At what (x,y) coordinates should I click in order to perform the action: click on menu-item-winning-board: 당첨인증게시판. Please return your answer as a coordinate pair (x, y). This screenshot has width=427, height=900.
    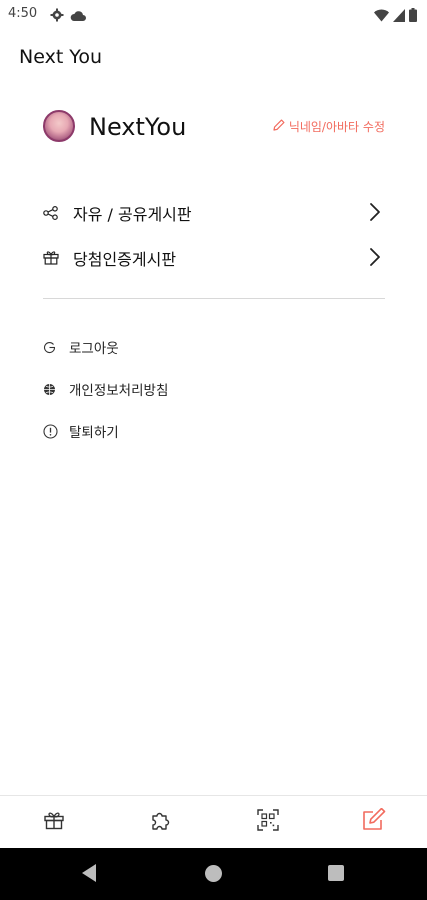
    Looking at the image, I should click on (214, 257).